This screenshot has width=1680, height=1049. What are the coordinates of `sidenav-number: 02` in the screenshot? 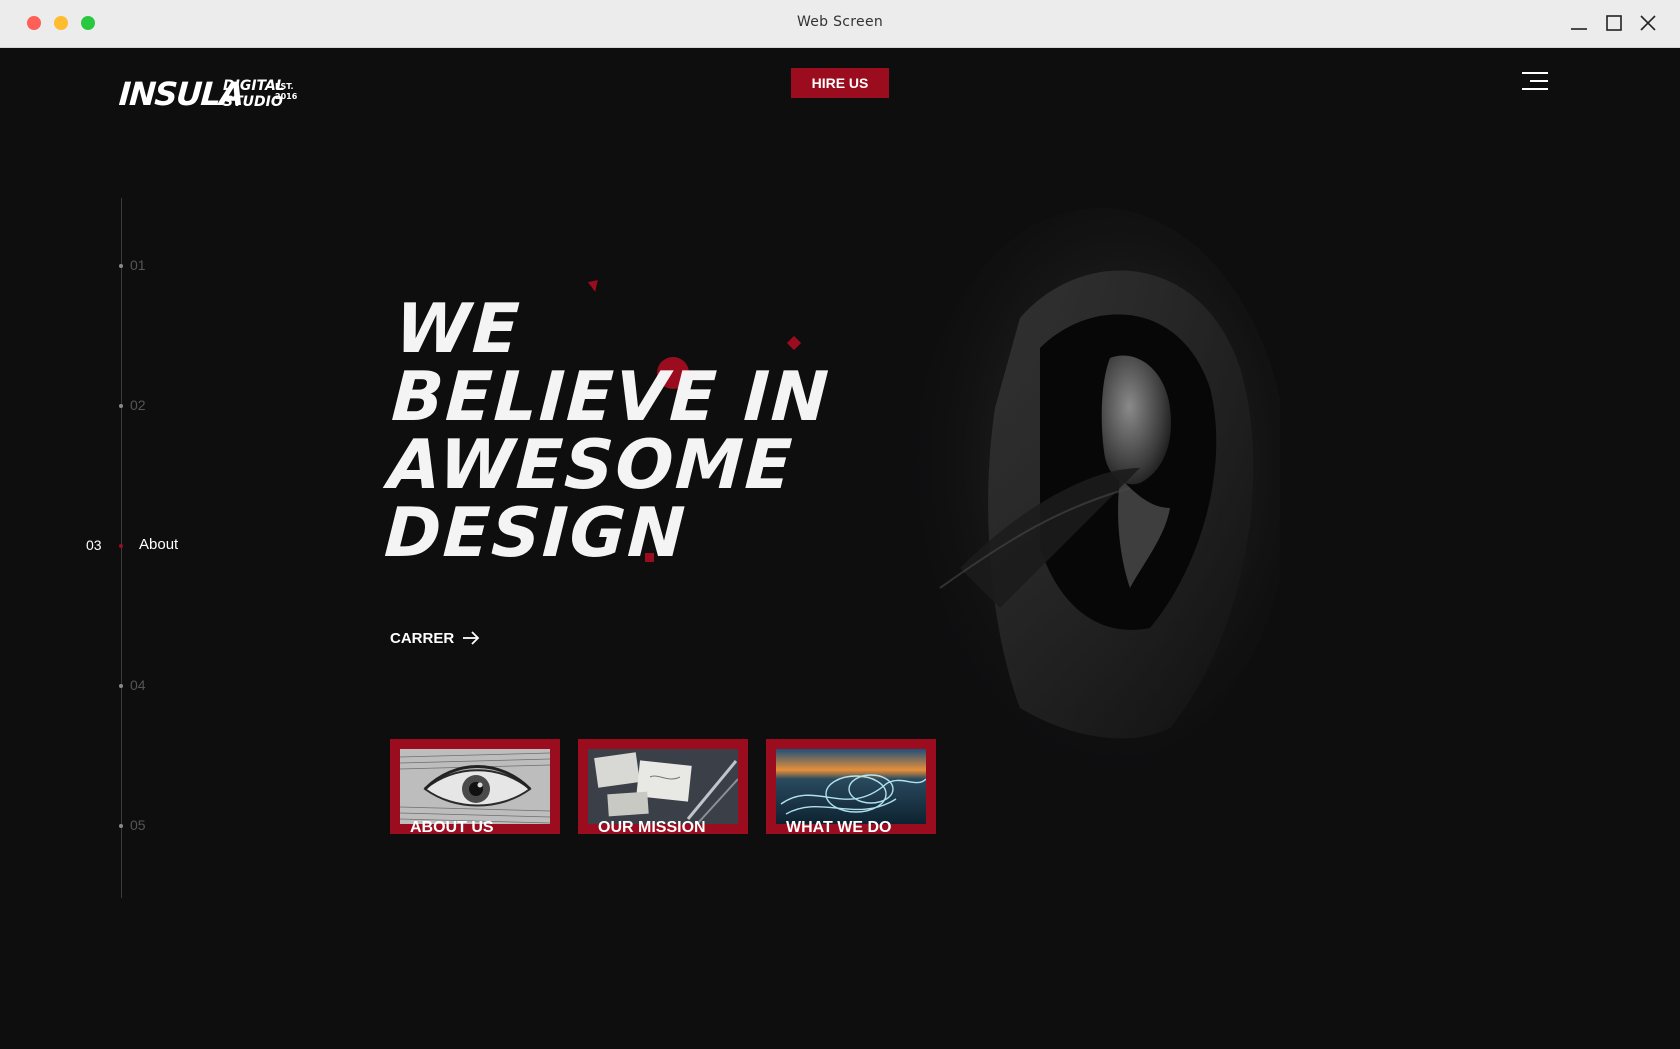 It's located at (138, 405).